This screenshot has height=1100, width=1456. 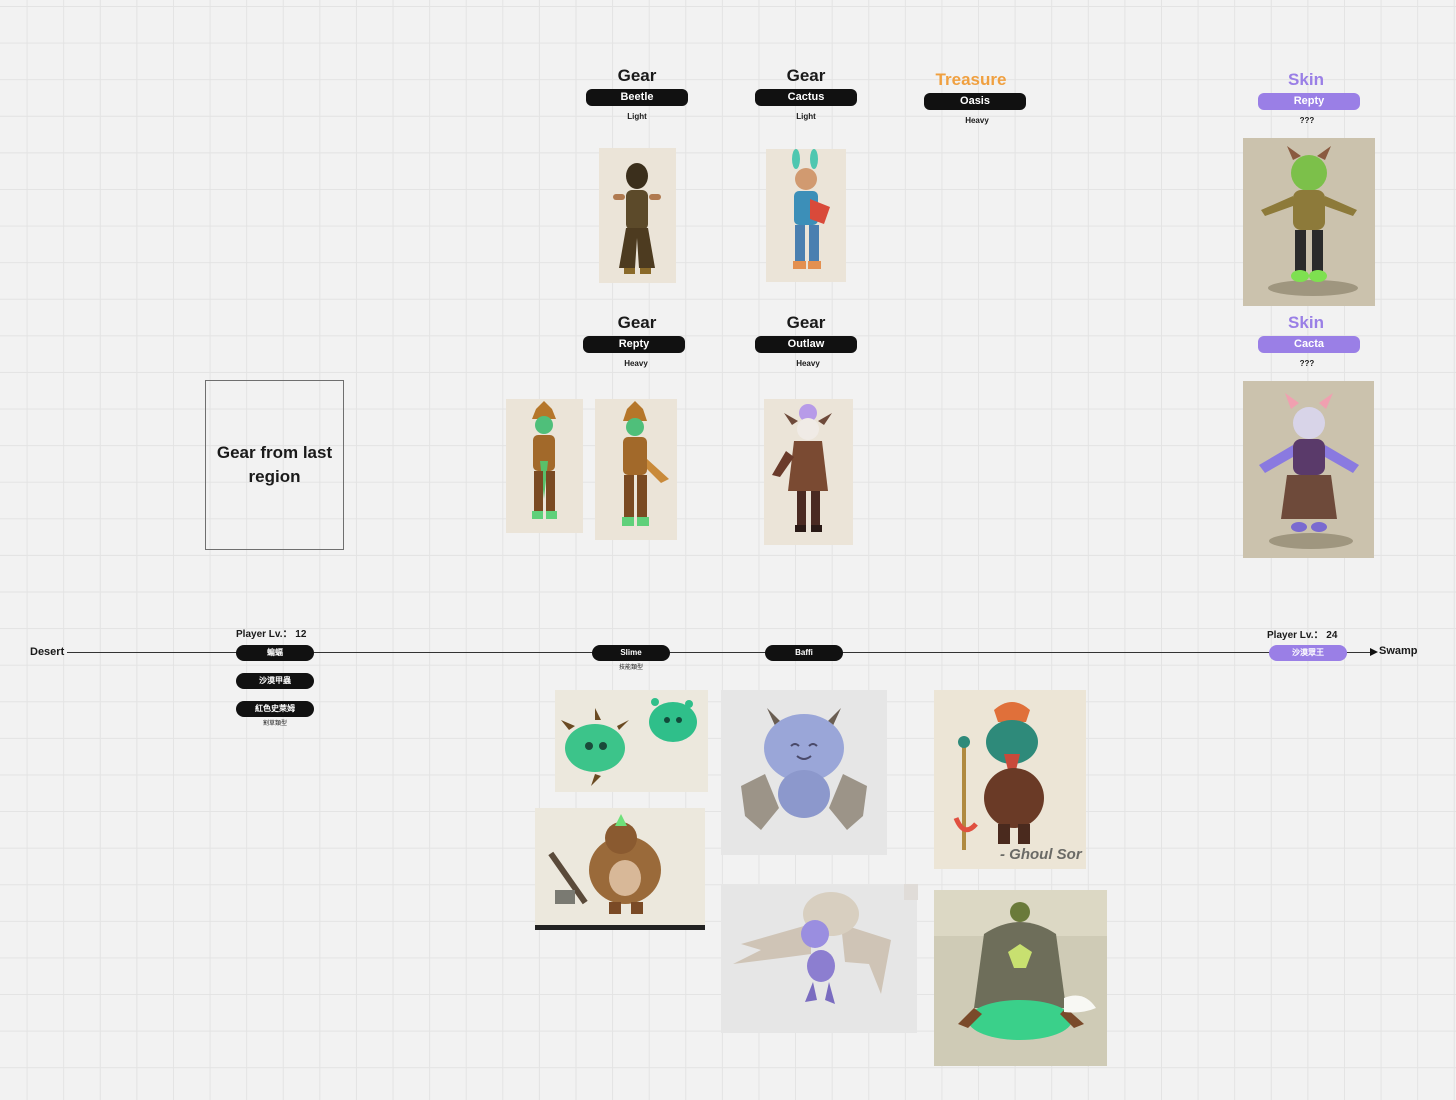 What do you see at coordinates (636, 469) in the screenshot?
I see `repty-gear-back-image` at bounding box center [636, 469].